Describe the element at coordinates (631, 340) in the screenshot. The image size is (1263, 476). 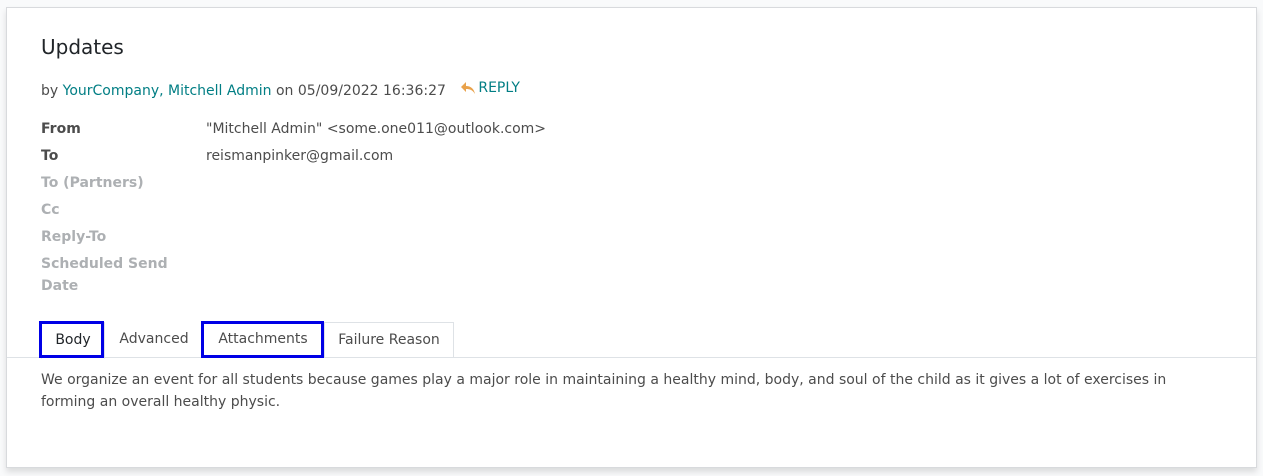
I see `notebook-tabs: Body Advanced Attachments Failure Reason` at that location.